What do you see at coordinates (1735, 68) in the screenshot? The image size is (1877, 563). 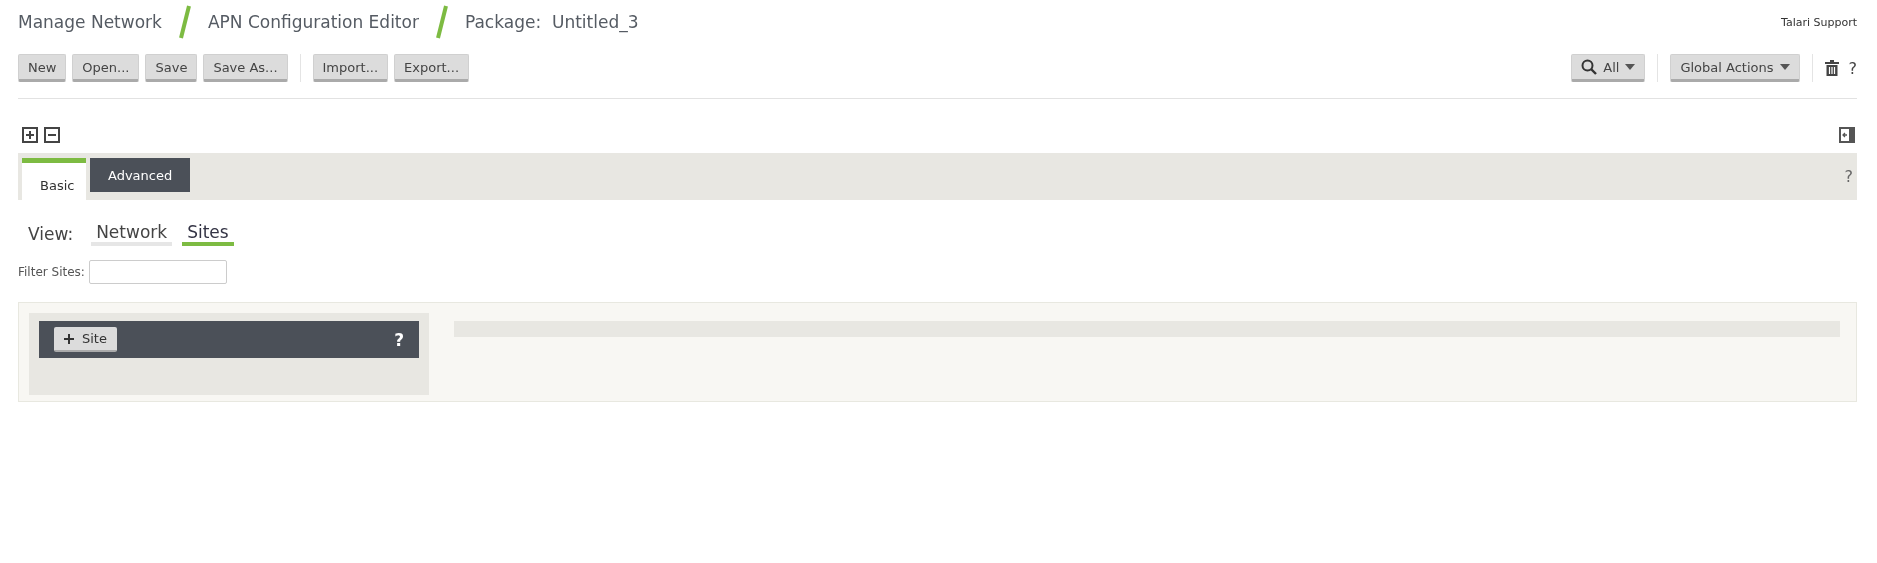 I see `global-actions-dropdown: Global Actions` at bounding box center [1735, 68].